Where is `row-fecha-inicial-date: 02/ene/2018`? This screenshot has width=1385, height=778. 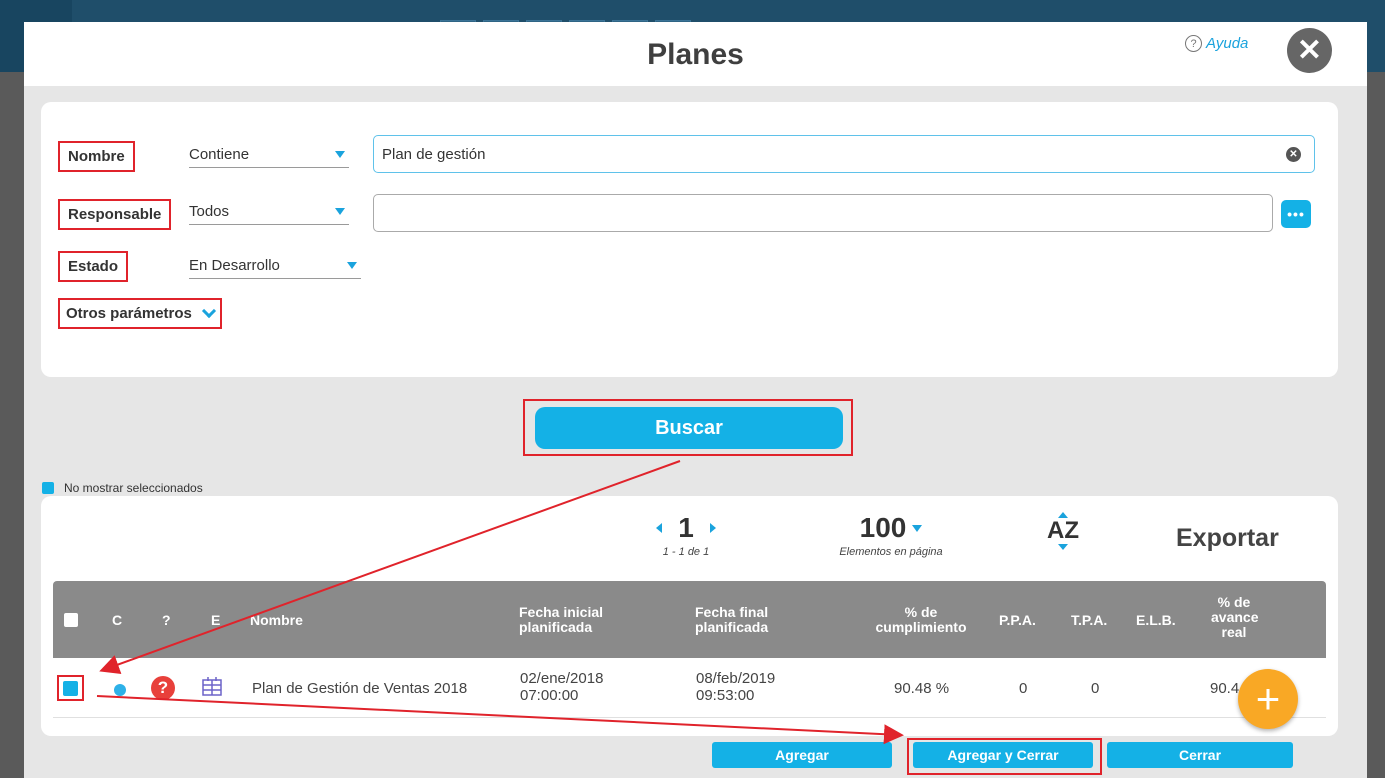 row-fecha-inicial-date: 02/ene/2018 is located at coordinates (562, 678).